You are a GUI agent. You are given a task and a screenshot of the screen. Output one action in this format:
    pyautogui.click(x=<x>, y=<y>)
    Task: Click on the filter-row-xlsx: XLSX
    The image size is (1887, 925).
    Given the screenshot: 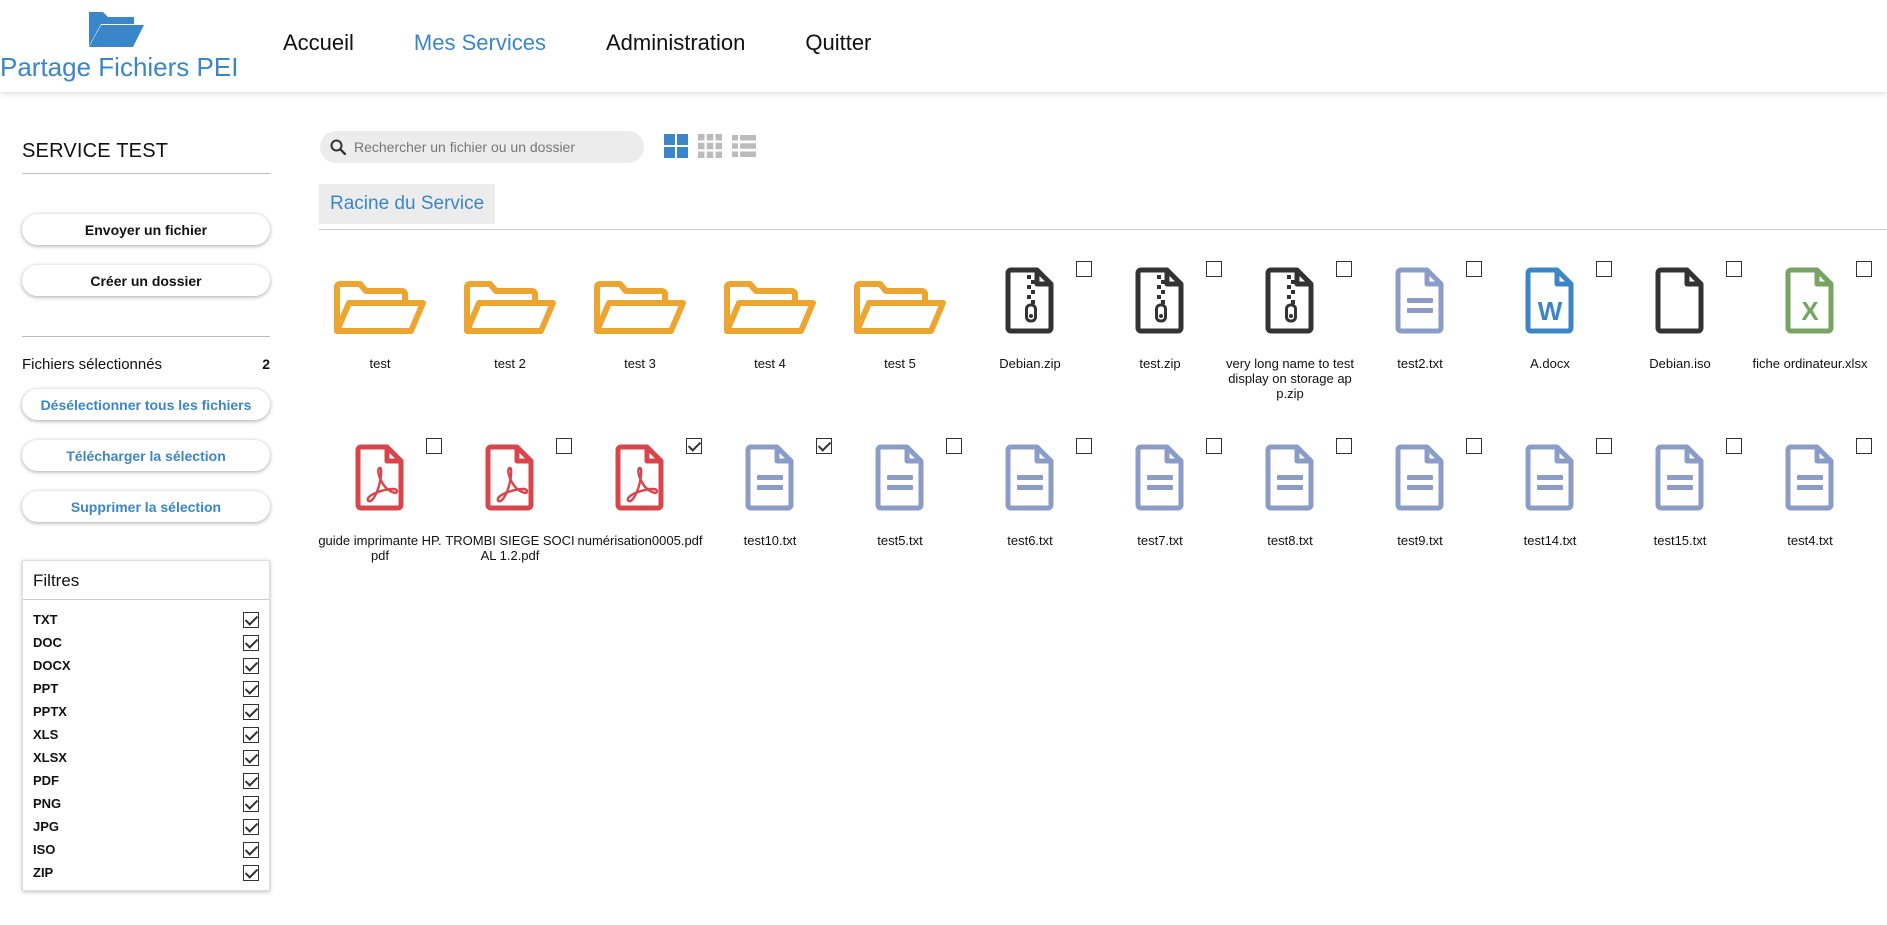 What is the action you would take?
    pyautogui.click(x=146, y=757)
    